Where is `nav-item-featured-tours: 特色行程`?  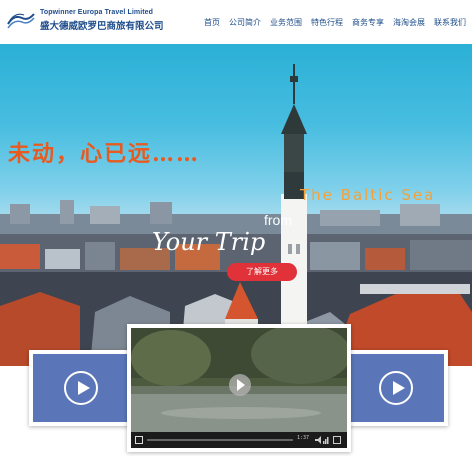
nav-item-featured-tours: 特色行程 is located at coordinates (327, 22).